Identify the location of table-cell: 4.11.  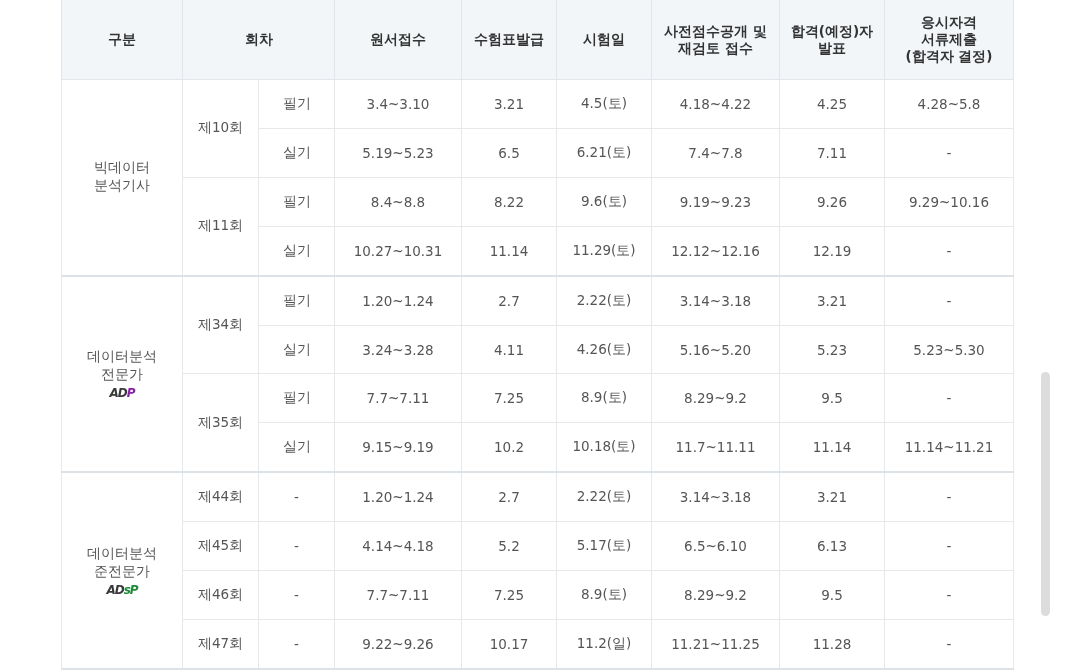
(509, 349).